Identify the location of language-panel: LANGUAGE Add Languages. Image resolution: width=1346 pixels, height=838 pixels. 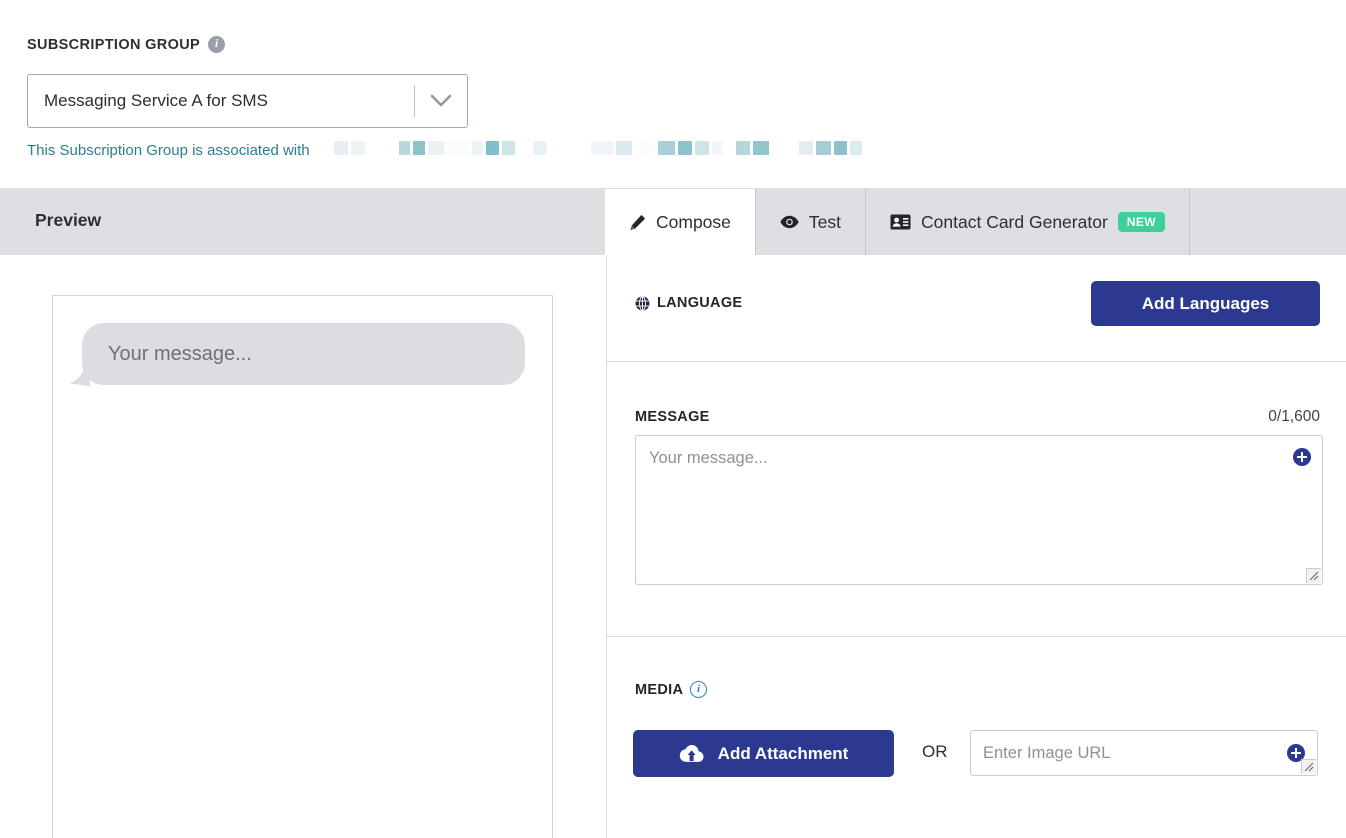
(976, 308).